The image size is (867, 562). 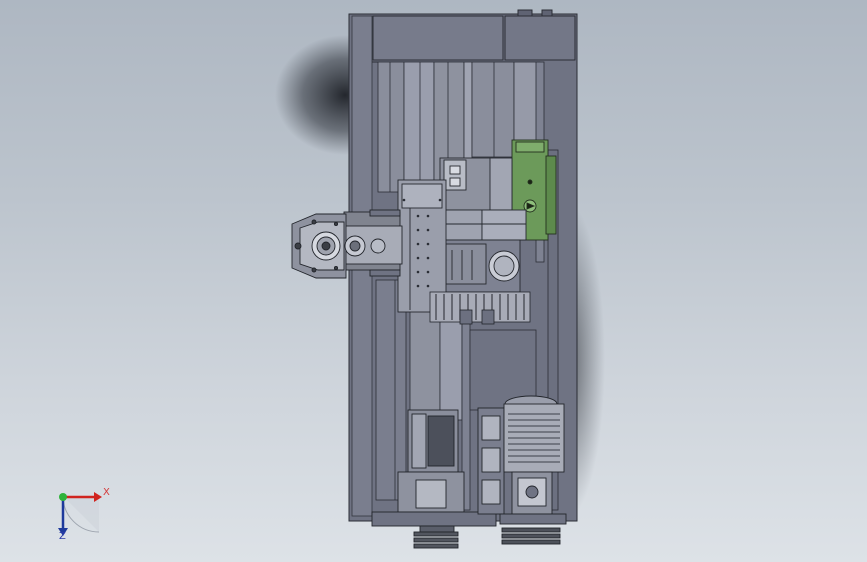 I want to click on gearbox-head, so click(x=480, y=225).